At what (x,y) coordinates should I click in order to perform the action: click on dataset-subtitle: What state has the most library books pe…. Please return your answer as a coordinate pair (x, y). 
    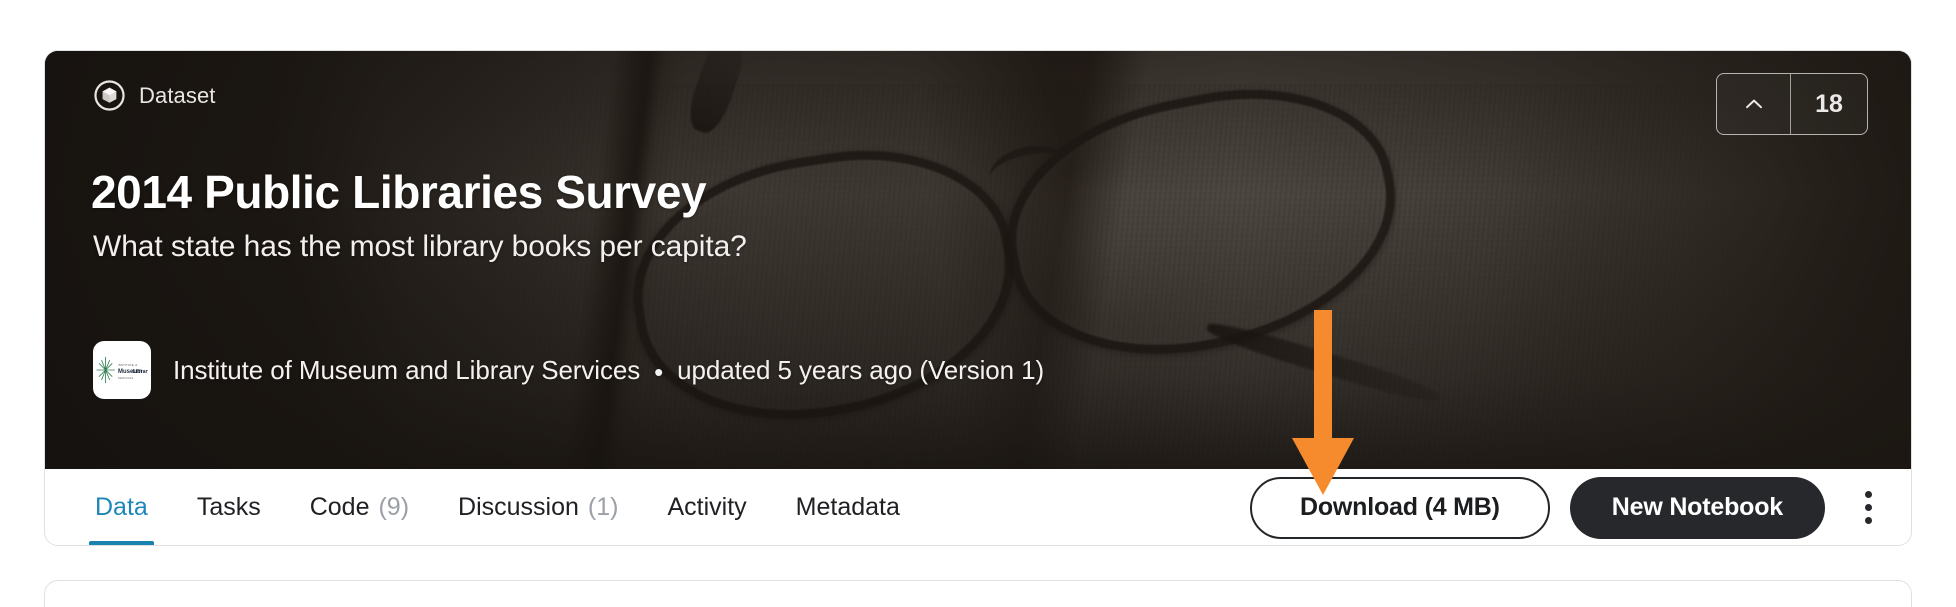
    Looking at the image, I should click on (420, 246).